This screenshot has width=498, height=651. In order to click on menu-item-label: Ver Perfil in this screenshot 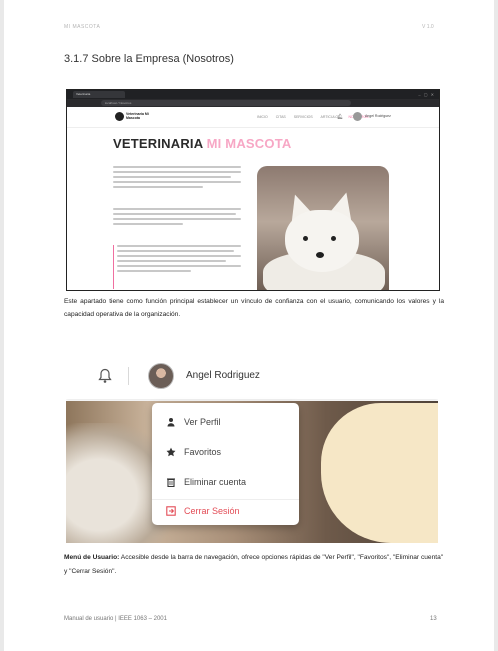, I will do `click(202, 422)`.